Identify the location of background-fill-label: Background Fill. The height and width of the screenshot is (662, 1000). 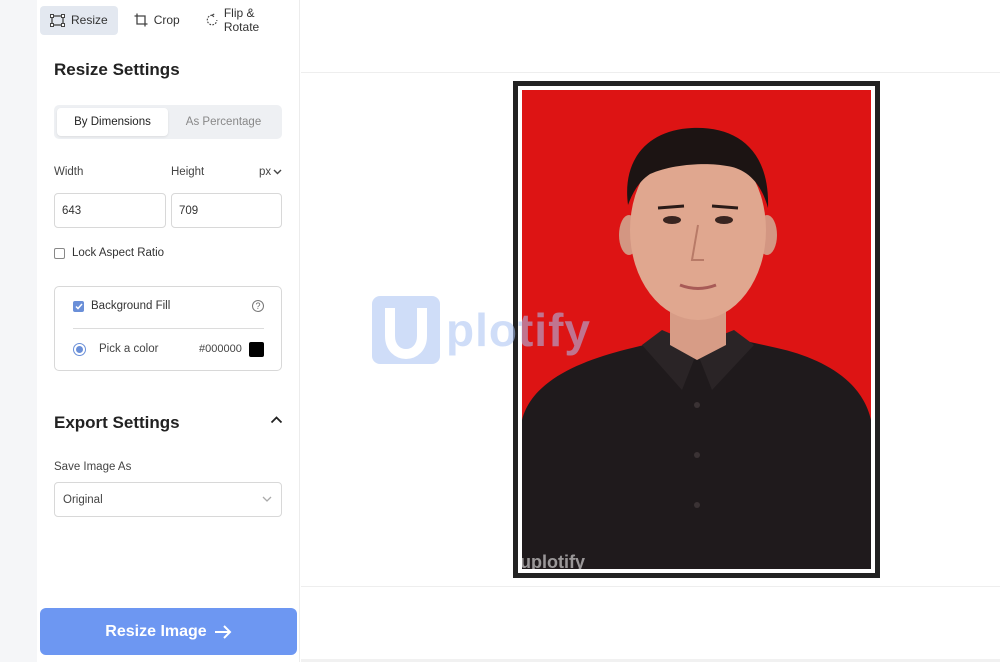
(131, 306).